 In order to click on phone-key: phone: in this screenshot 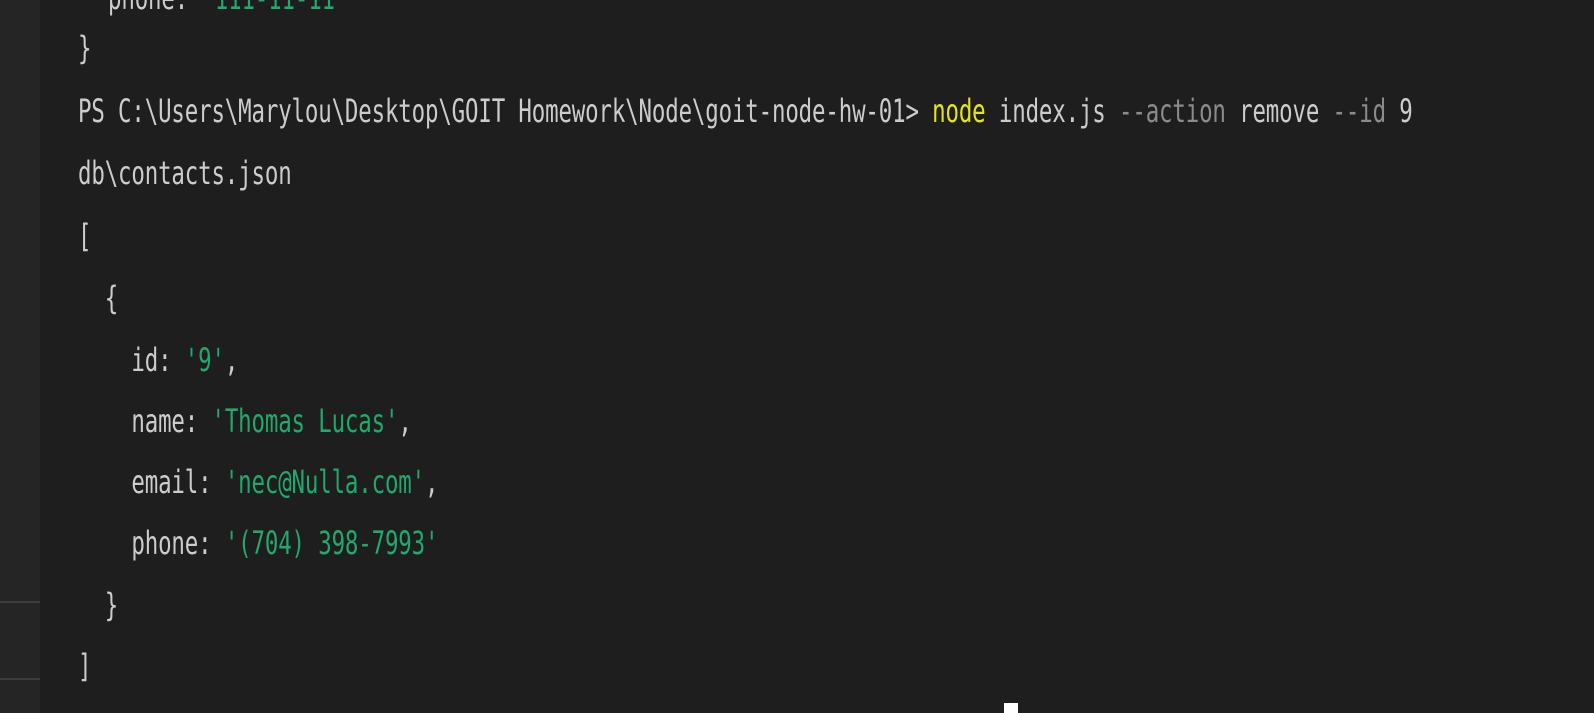, I will do `click(151, 543)`.